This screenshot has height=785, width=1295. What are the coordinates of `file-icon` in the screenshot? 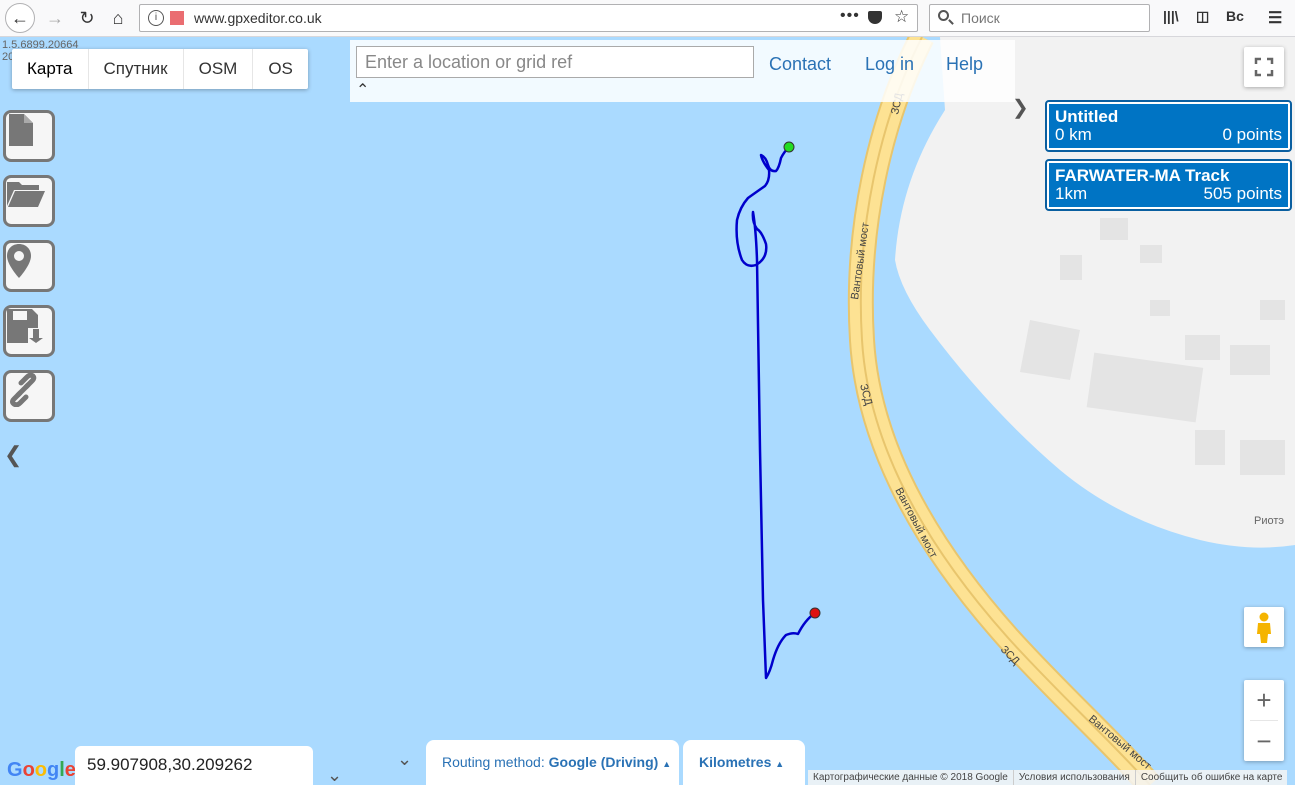 It's located at (21, 130).